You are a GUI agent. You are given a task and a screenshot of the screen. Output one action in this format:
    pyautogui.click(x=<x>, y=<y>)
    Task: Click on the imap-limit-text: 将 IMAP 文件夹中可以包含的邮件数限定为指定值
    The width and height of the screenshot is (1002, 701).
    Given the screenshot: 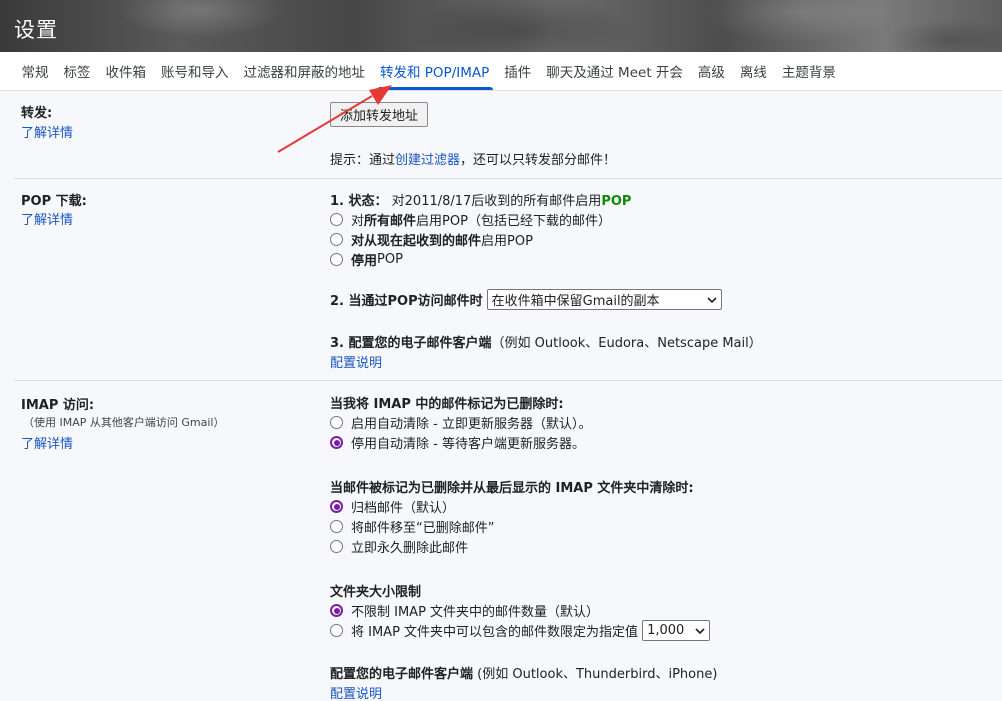 What is the action you would take?
    pyautogui.click(x=495, y=632)
    